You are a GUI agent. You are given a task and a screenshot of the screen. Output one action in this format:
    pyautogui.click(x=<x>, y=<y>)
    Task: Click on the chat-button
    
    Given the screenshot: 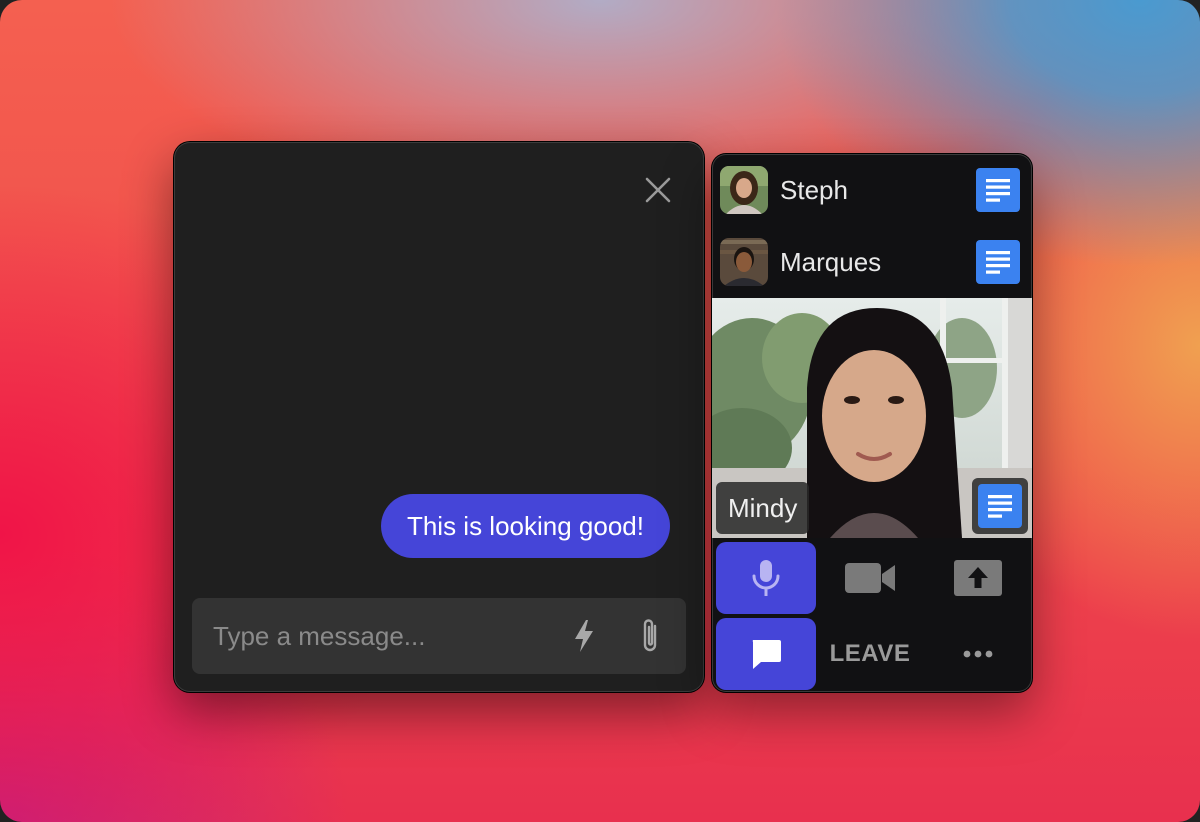 What is the action you would take?
    pyautogui.click(x=766, y=654)
    